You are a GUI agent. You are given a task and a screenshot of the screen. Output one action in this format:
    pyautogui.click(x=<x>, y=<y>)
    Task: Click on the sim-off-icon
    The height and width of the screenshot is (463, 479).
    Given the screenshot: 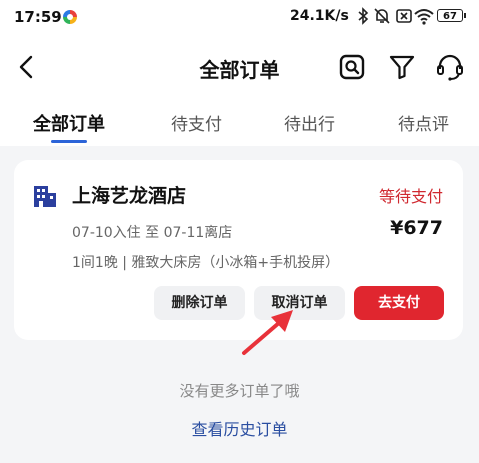 What is the action you would take?
    pyautogui.click(x=404, y=16)
    